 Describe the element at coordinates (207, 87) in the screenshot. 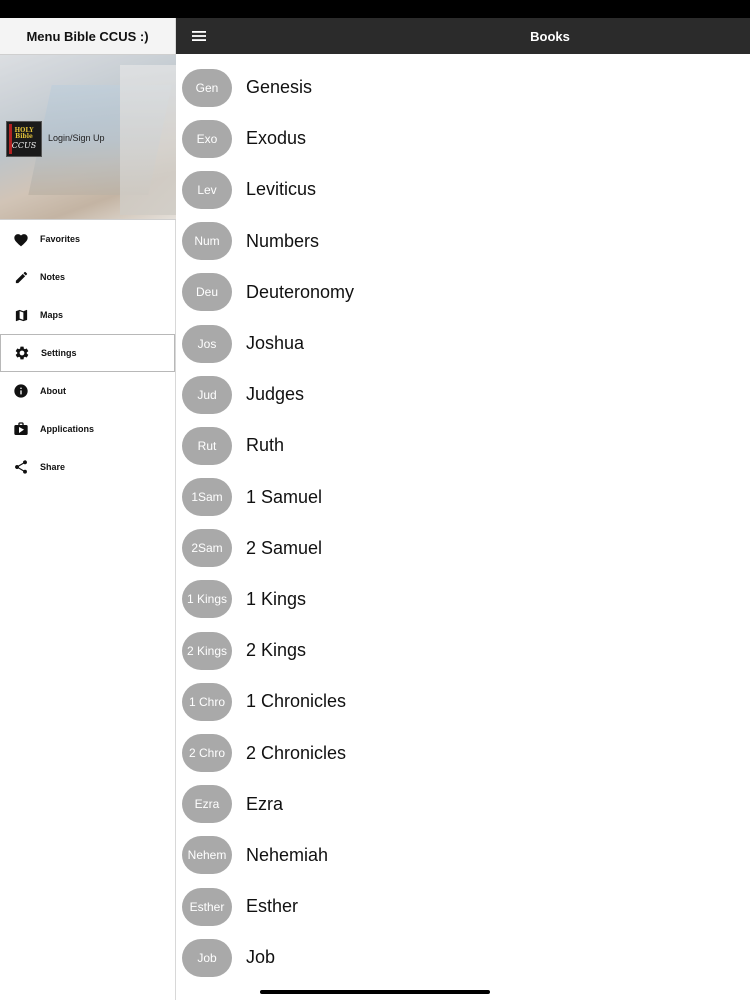

I see `book-abbreviation-badge: Gen` at that location.